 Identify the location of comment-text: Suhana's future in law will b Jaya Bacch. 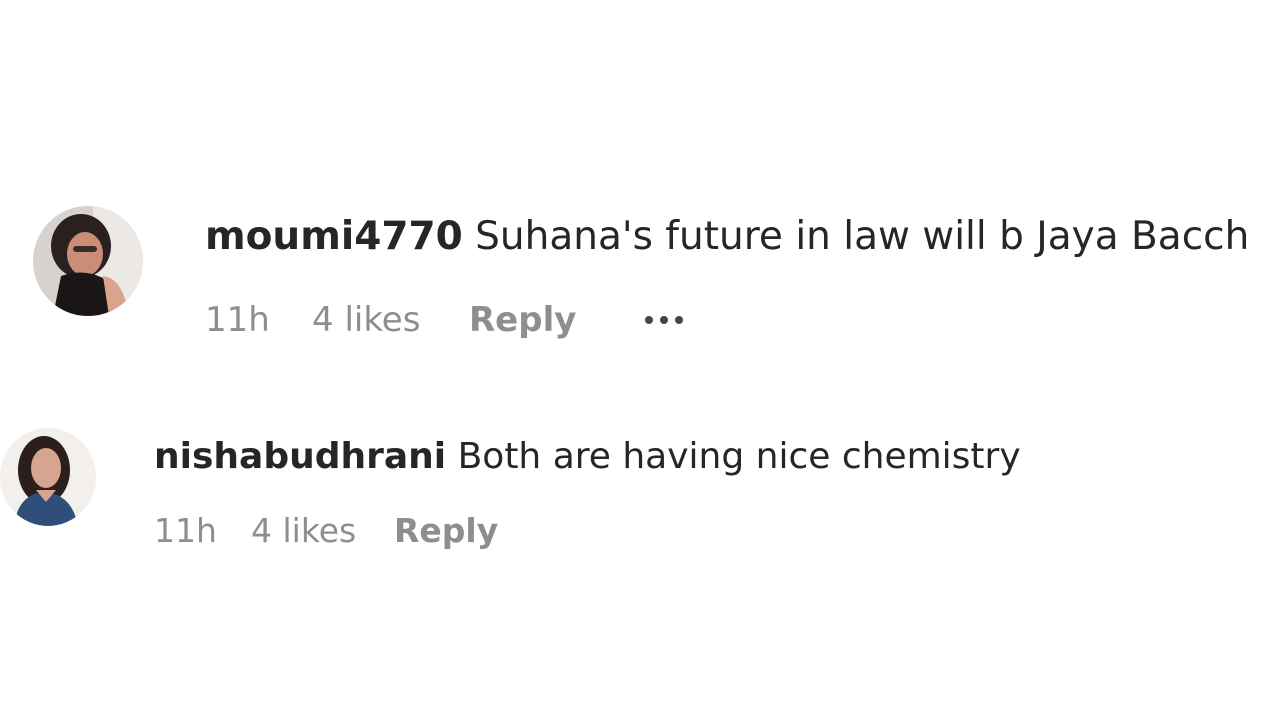
(862, 236).